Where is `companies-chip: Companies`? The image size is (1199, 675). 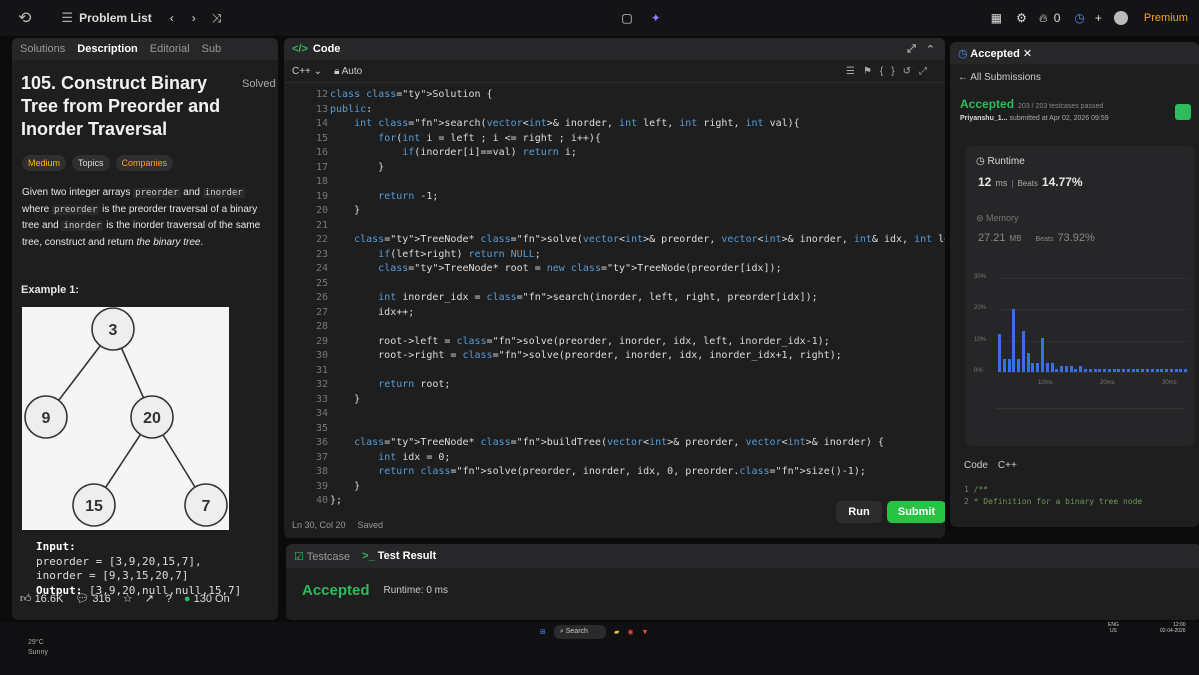
companies-chip: Companies is located at coordinates (144, 163).